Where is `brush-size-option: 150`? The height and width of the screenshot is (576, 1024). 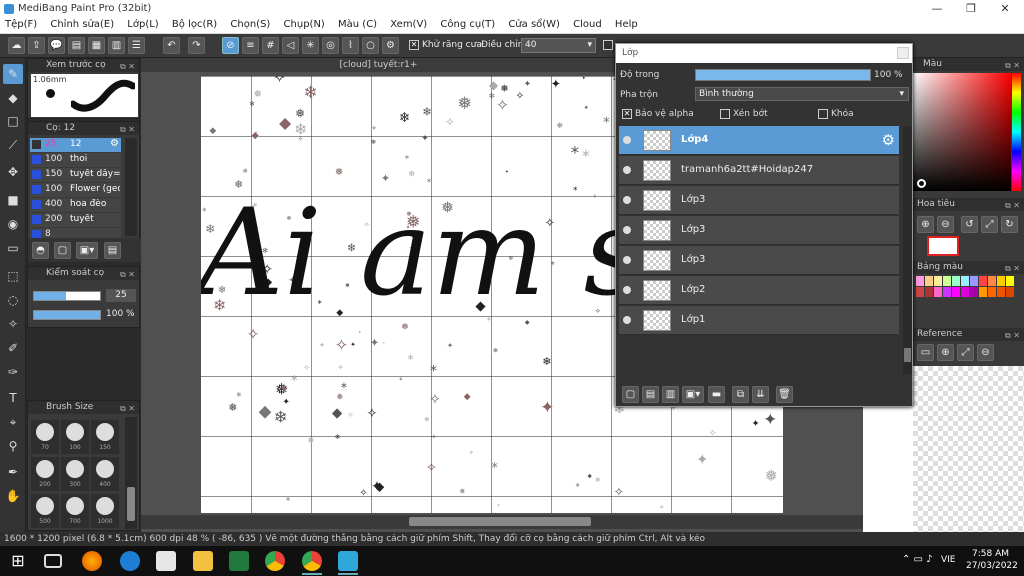 brush-size-option: 150 is located at coordinates (105, 437).